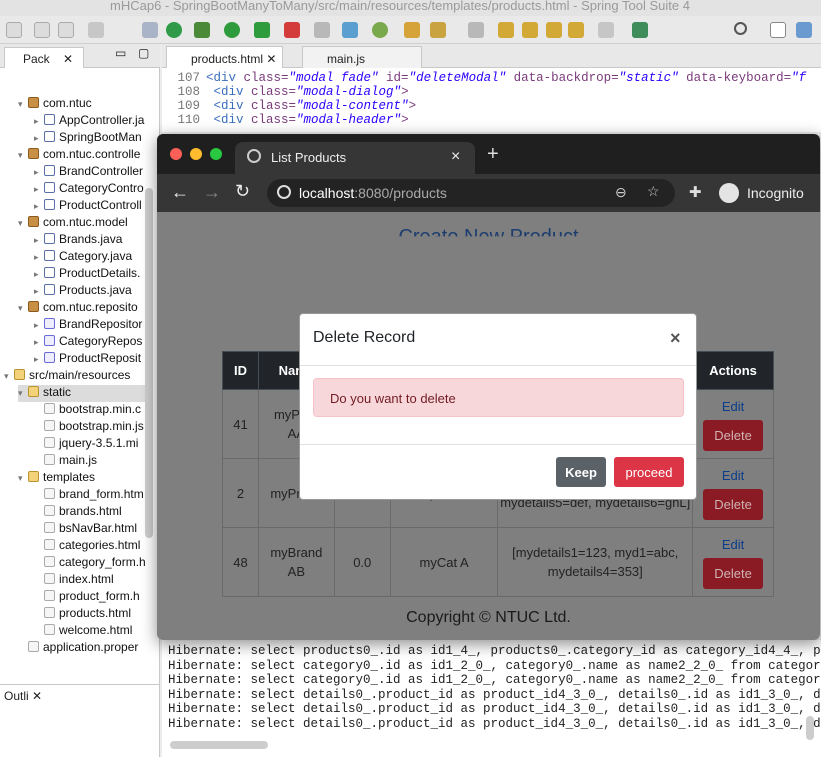  Describe the element at coordinates (355, 158) in the screenshot. I see `browser-tab: List Products ×` at that location.